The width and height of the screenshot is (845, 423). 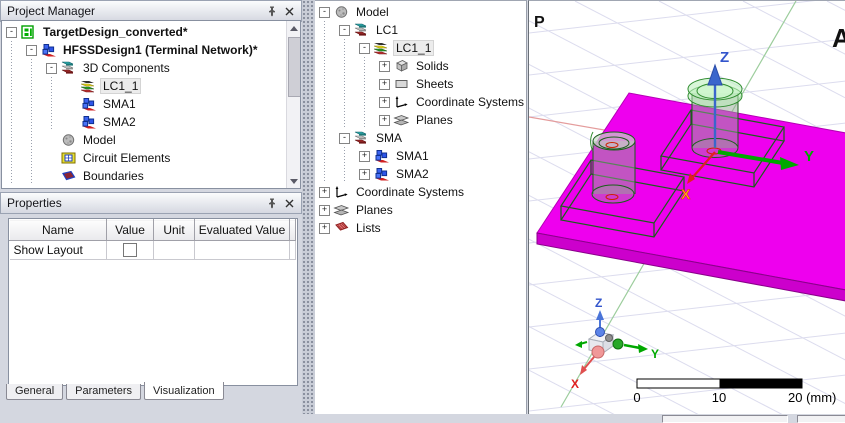 I want to click on project-tree-item-lc1-1: LC1_1, so click(x=151, y=86).